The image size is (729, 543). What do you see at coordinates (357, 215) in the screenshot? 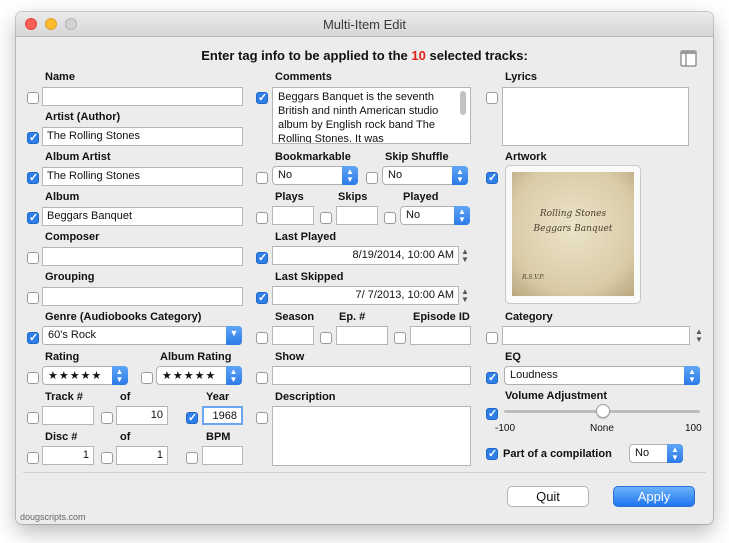
I see `skips-field` at bounding box center [357, 215].